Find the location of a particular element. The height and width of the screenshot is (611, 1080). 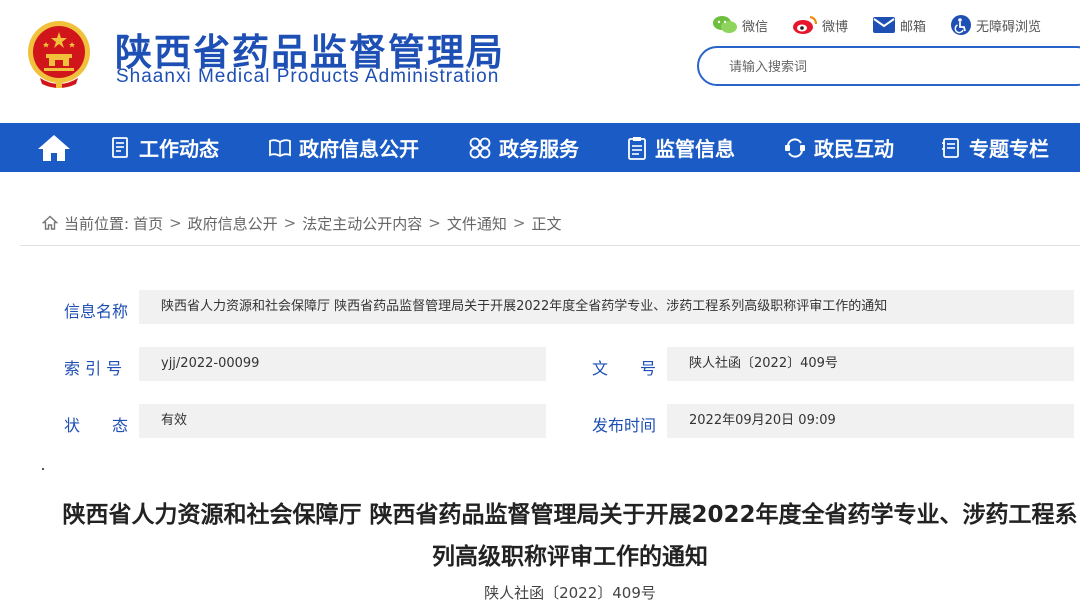

breadcrumb-home: 首页 is located at coordinates (148, 223).